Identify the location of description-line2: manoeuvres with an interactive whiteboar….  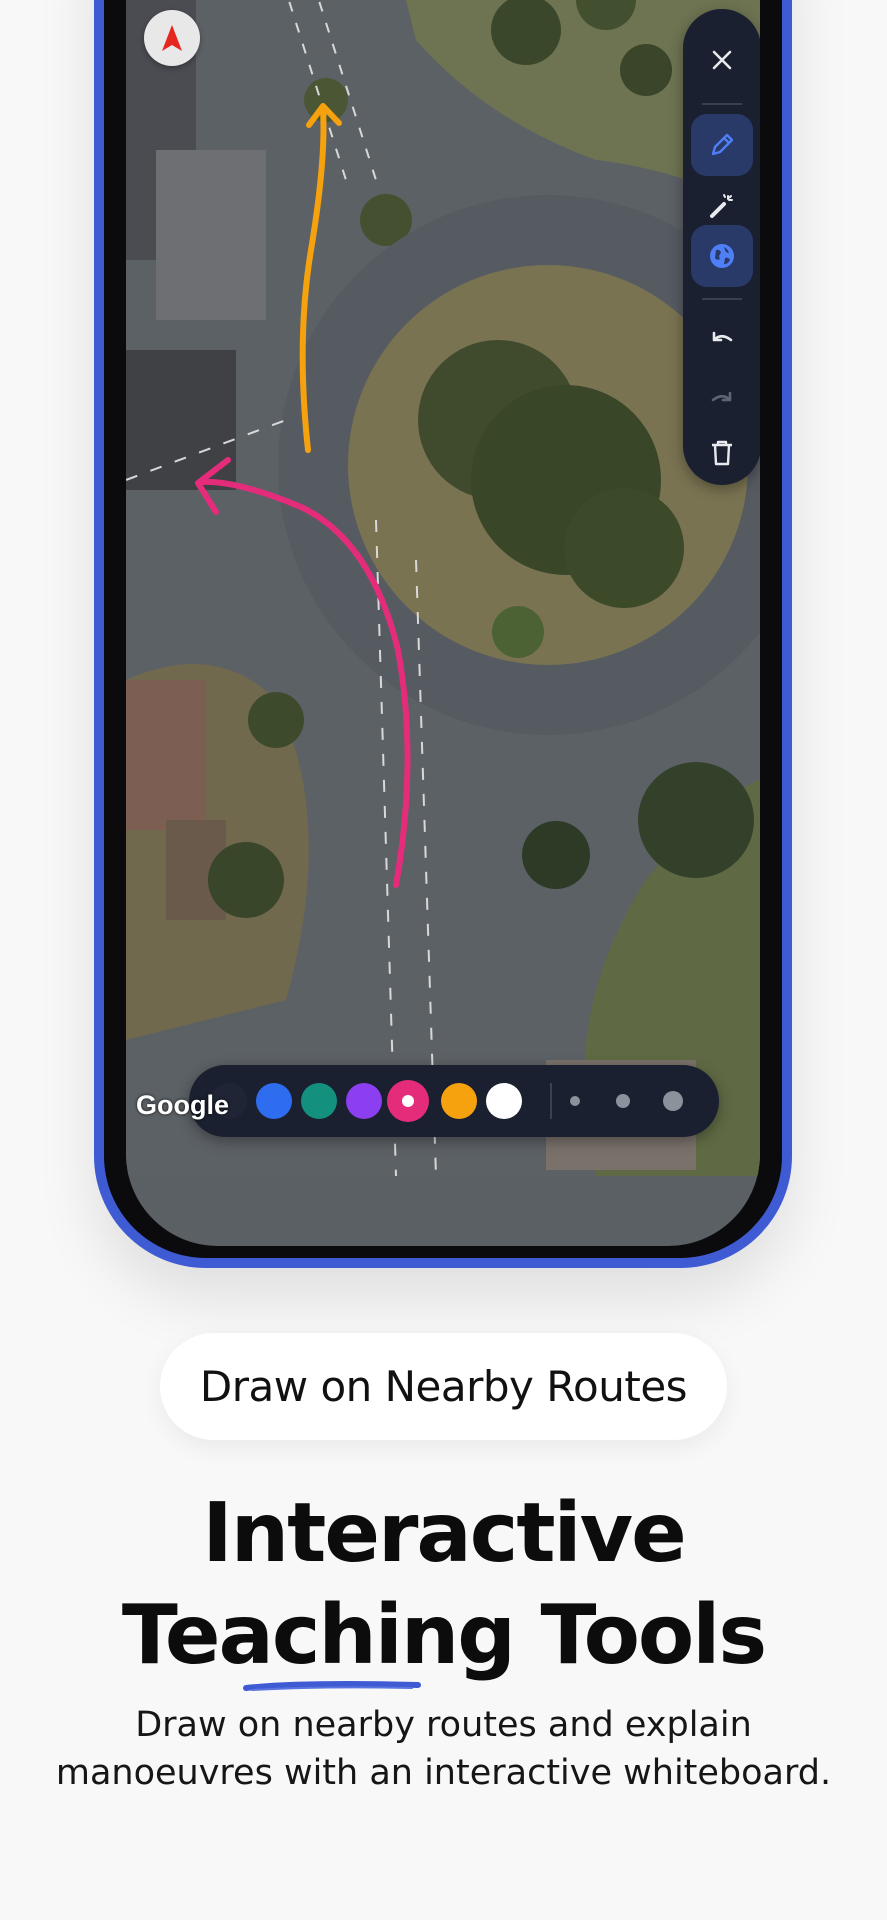
(443, 1773).